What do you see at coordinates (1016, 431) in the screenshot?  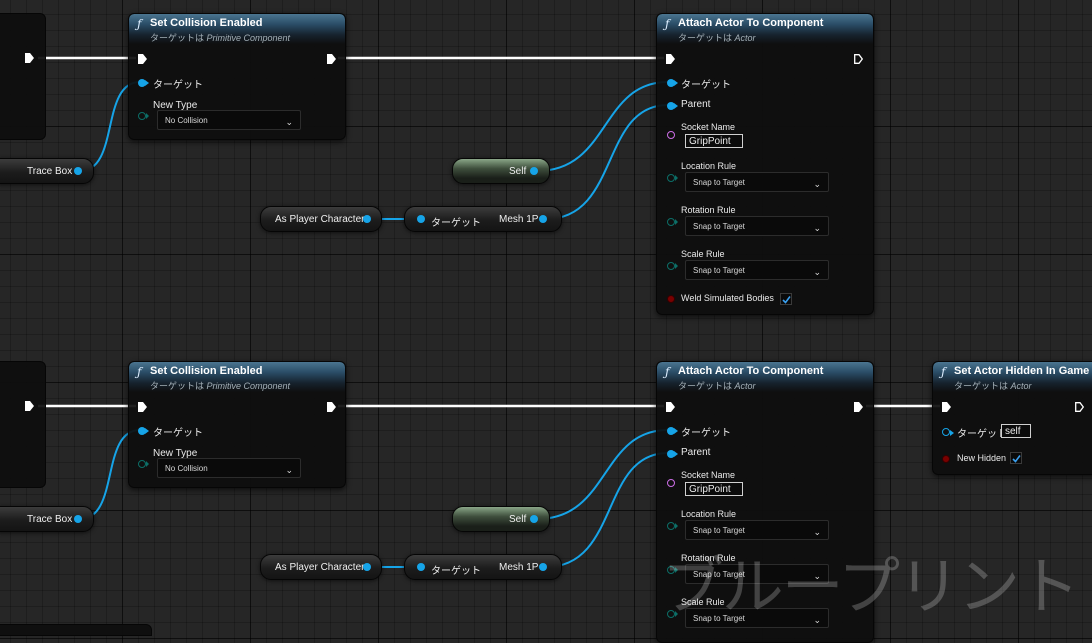 I see `target-self-input: self` at bounding box center [1016, 431].